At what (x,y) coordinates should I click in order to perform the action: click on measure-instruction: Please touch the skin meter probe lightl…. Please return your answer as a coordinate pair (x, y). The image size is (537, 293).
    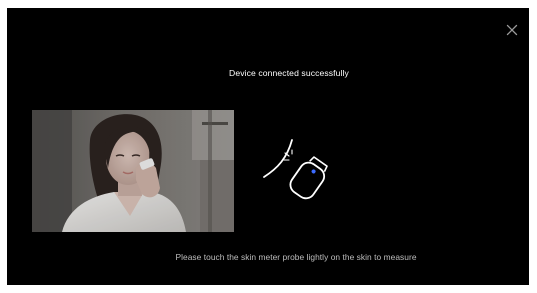
    Looking at the image, I should click on (296, 257).